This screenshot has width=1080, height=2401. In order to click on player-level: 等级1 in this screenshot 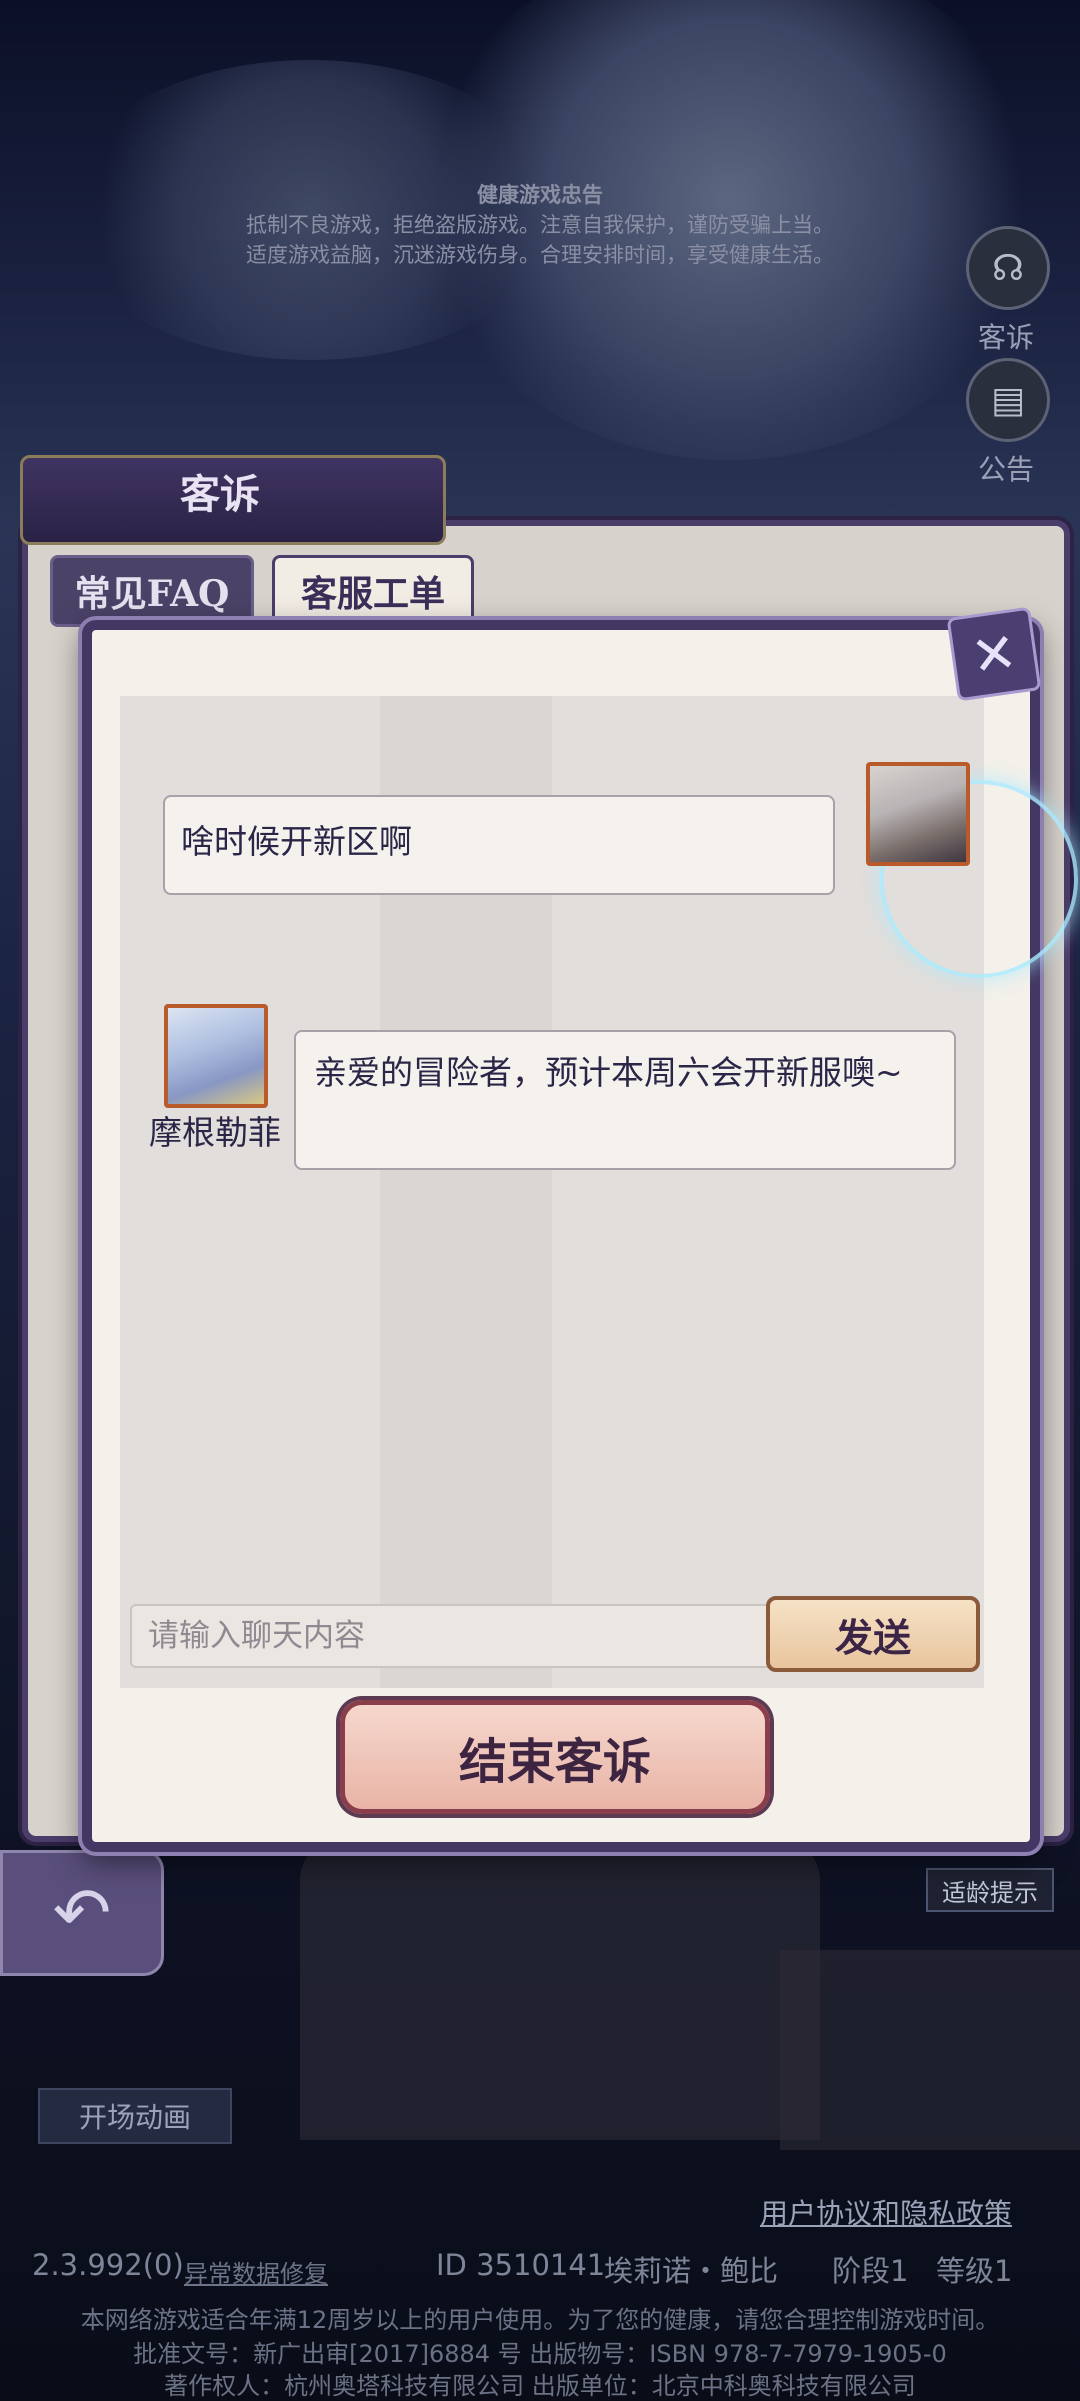, I will do `click(974, 2271)`.